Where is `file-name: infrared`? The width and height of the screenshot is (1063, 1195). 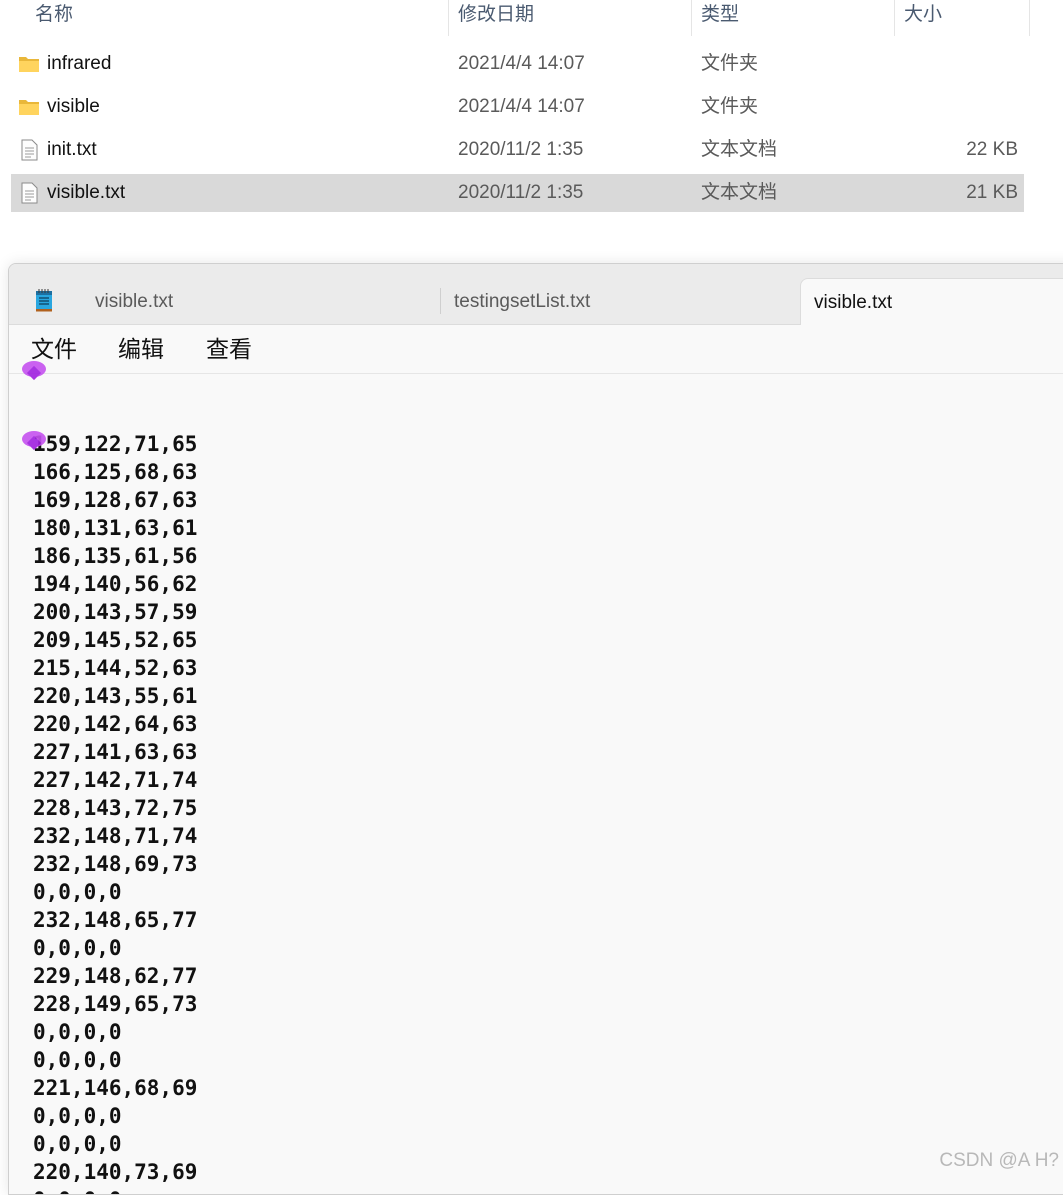
file-name: infrared is located at coordinates (79, 63).